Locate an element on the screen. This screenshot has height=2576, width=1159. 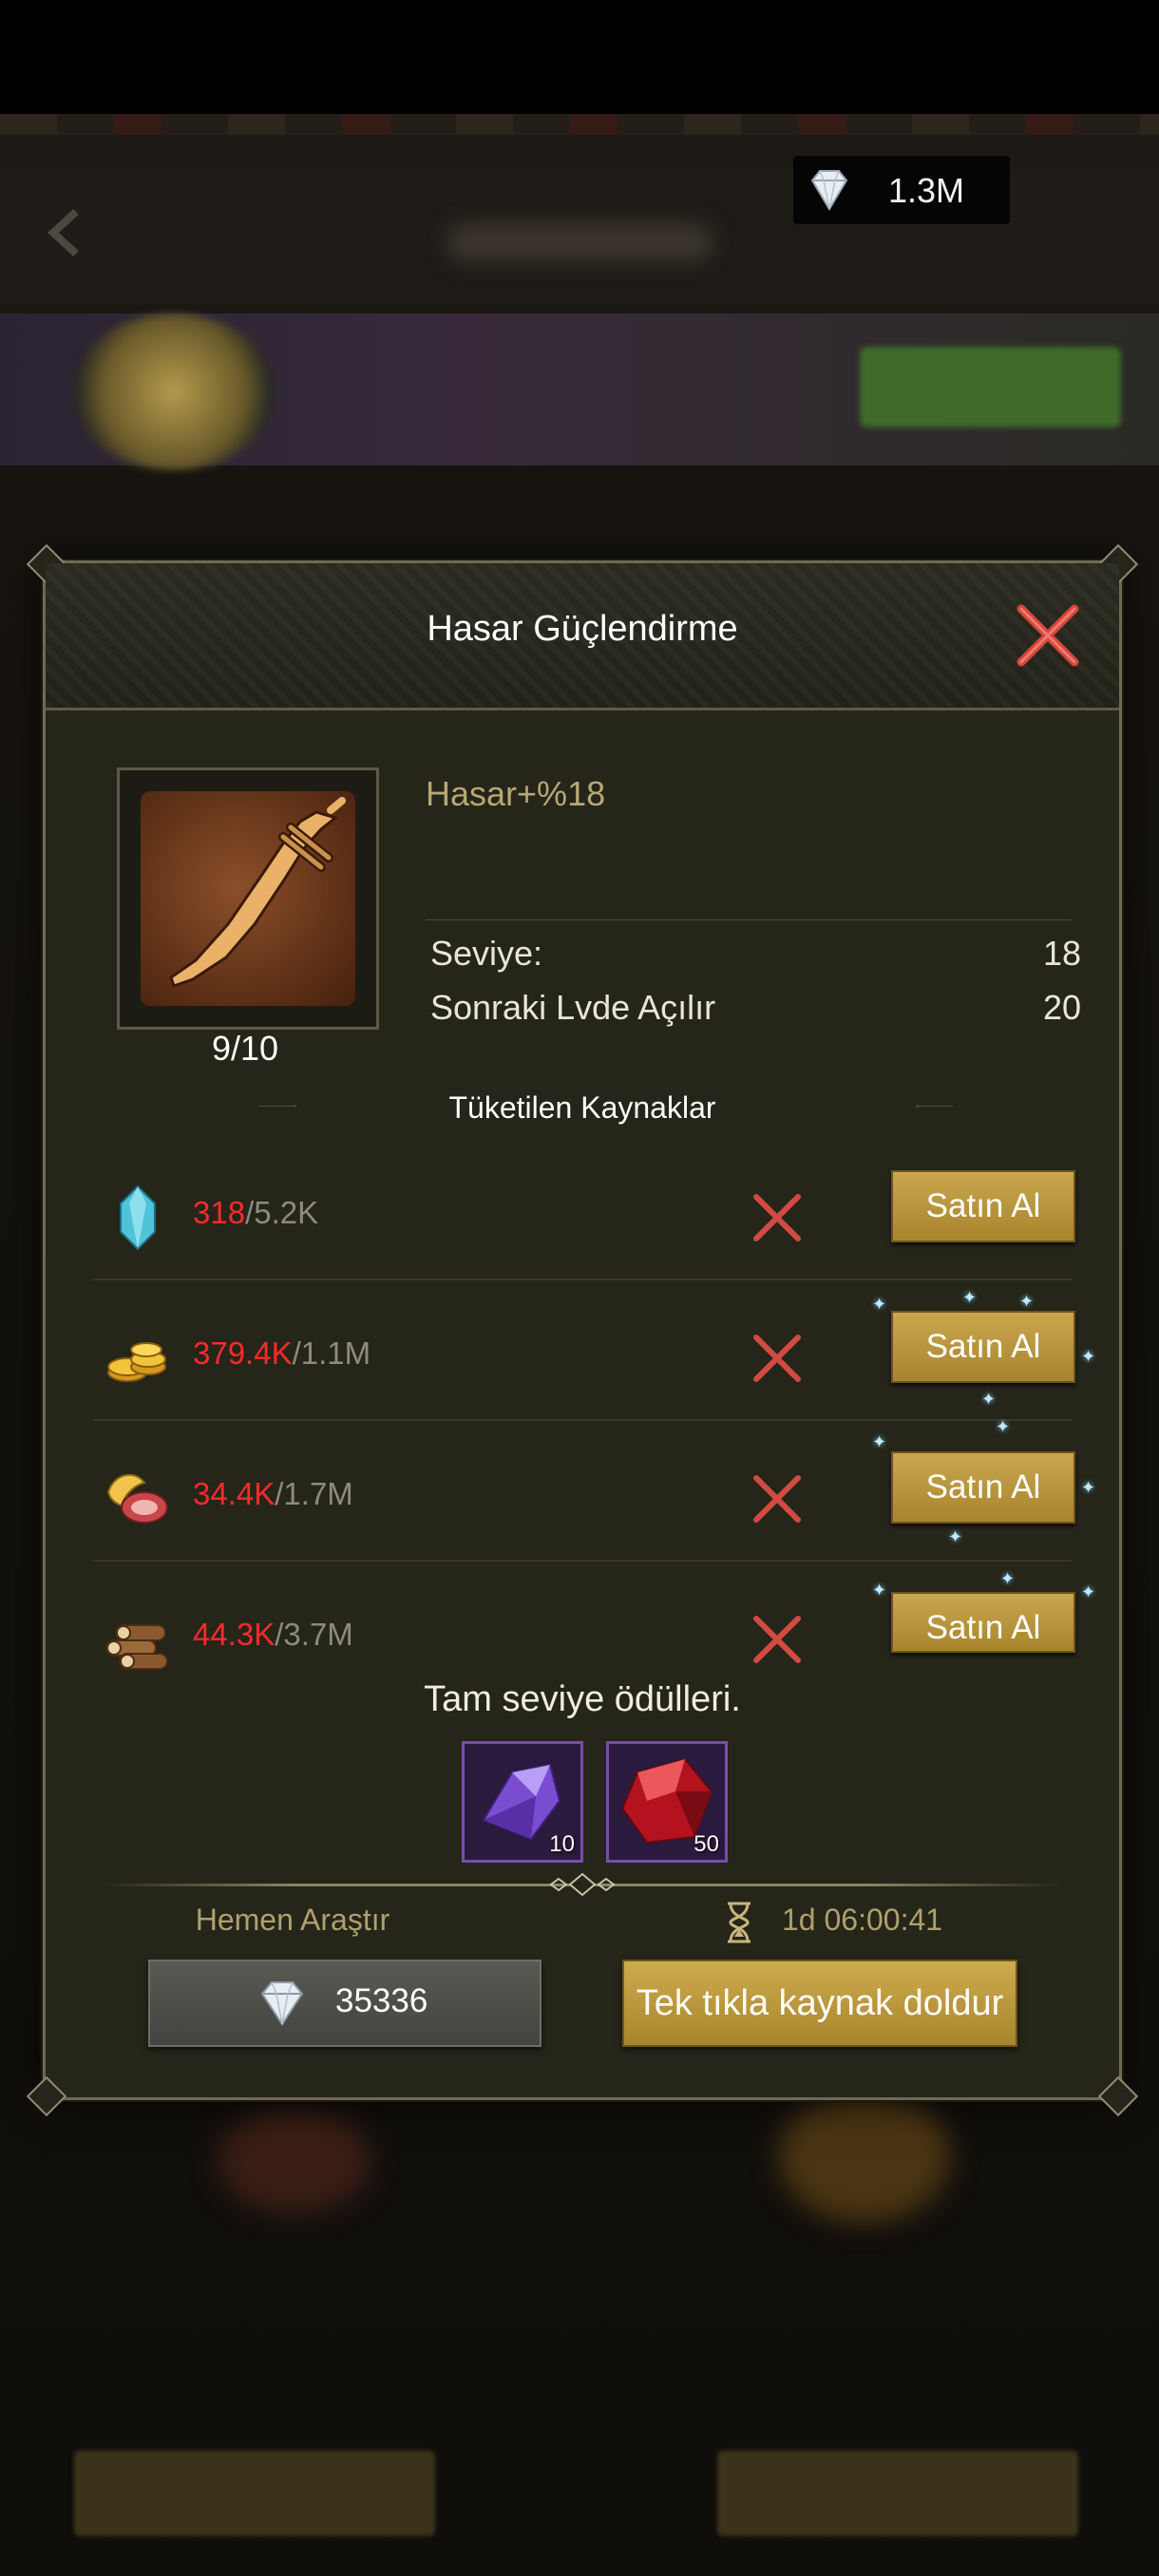
resource-owned: 44.3K is located at coordinates (234, 1634).